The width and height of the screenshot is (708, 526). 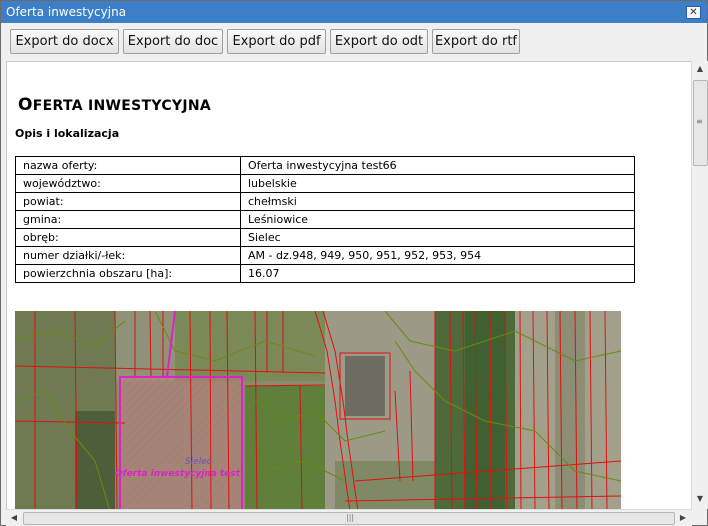 What do you see at coordinates (683, 518) in the screenshot?
I see `scroll-right-icon: ▶` at bounding box center [683, 518].